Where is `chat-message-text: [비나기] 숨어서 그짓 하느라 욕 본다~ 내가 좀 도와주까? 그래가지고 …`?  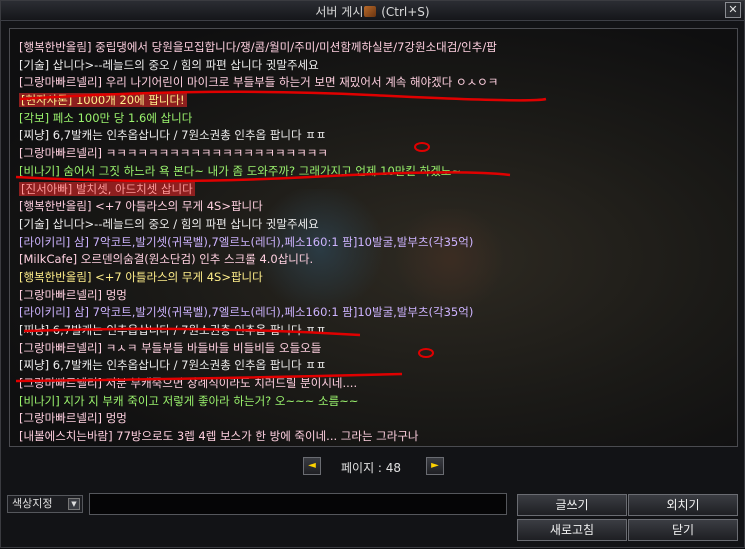
chat-message-text: [비나기] 숨어서 그짓 하느라 욕 본다~ 내가 좀 도와주까? 그래가지고 … is located at coordinates (240, 171).